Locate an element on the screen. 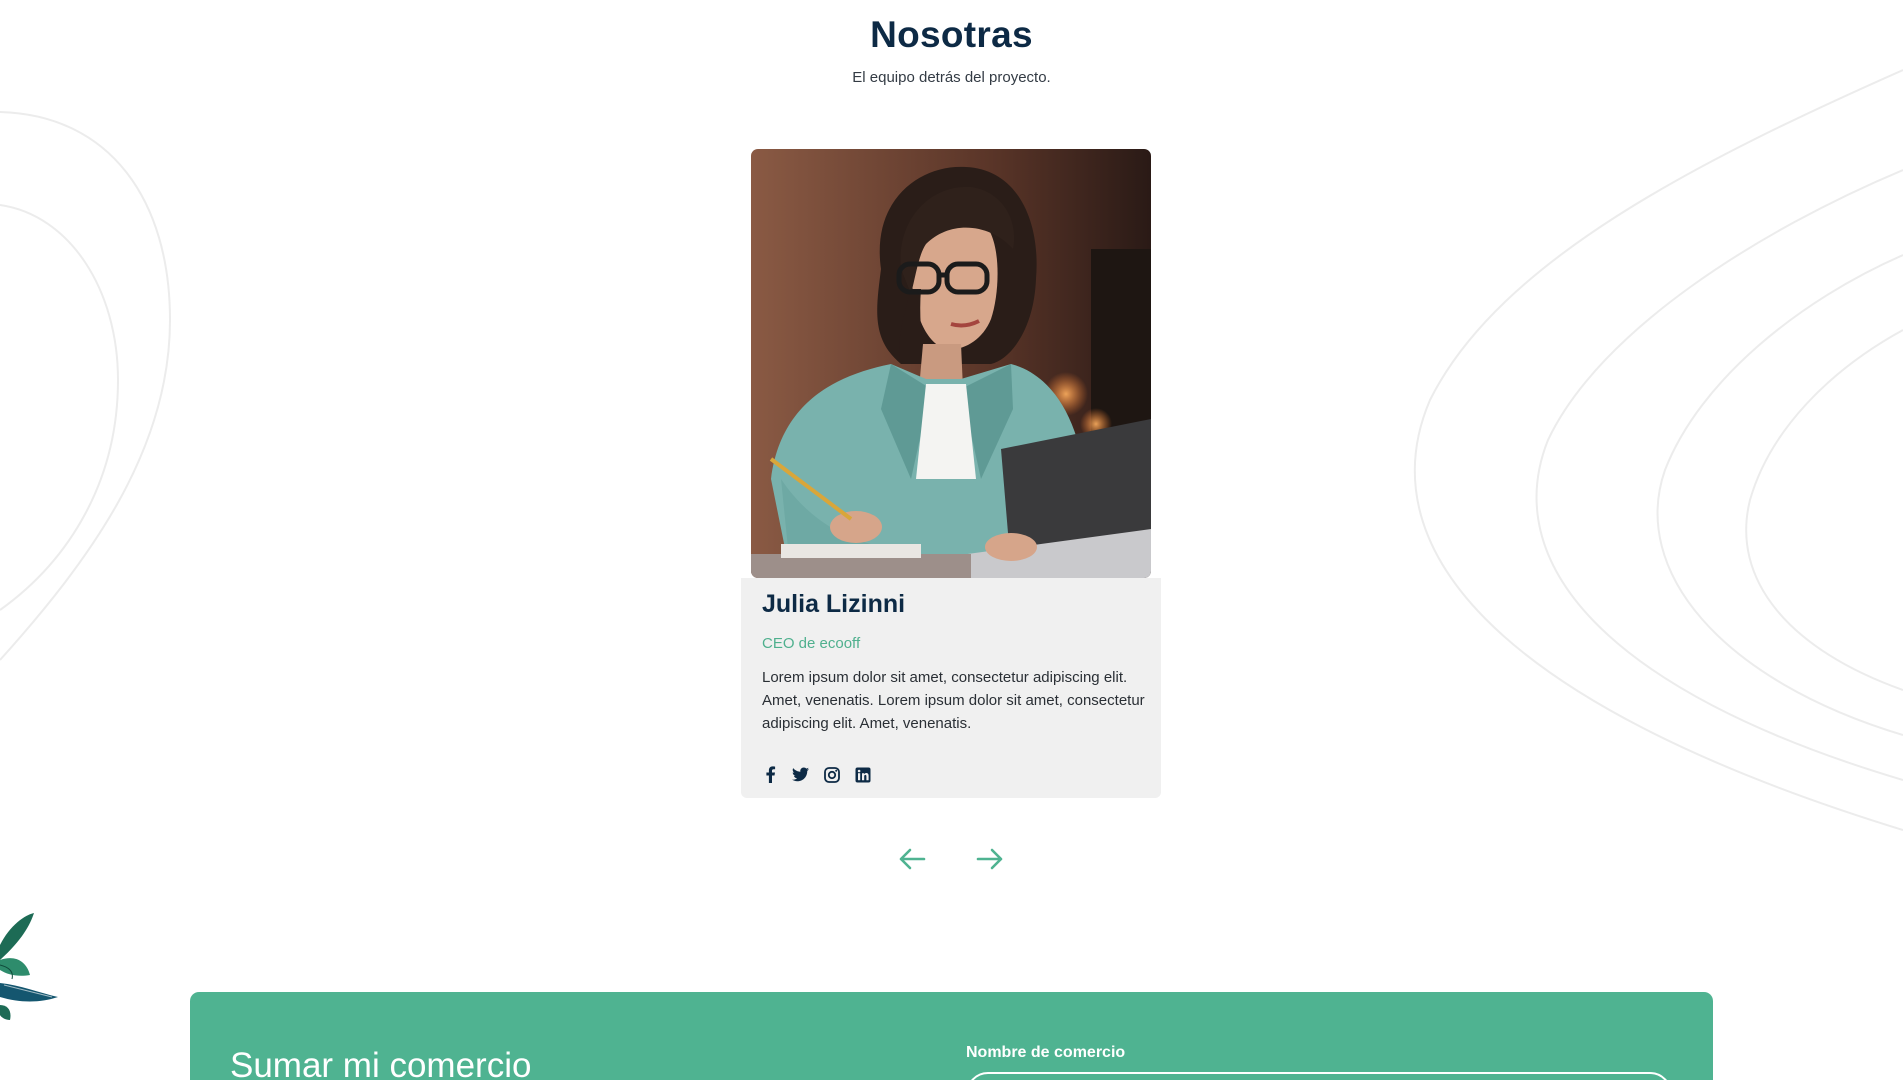  nombre-comercio-input is located at coordinates (1319, 1076).